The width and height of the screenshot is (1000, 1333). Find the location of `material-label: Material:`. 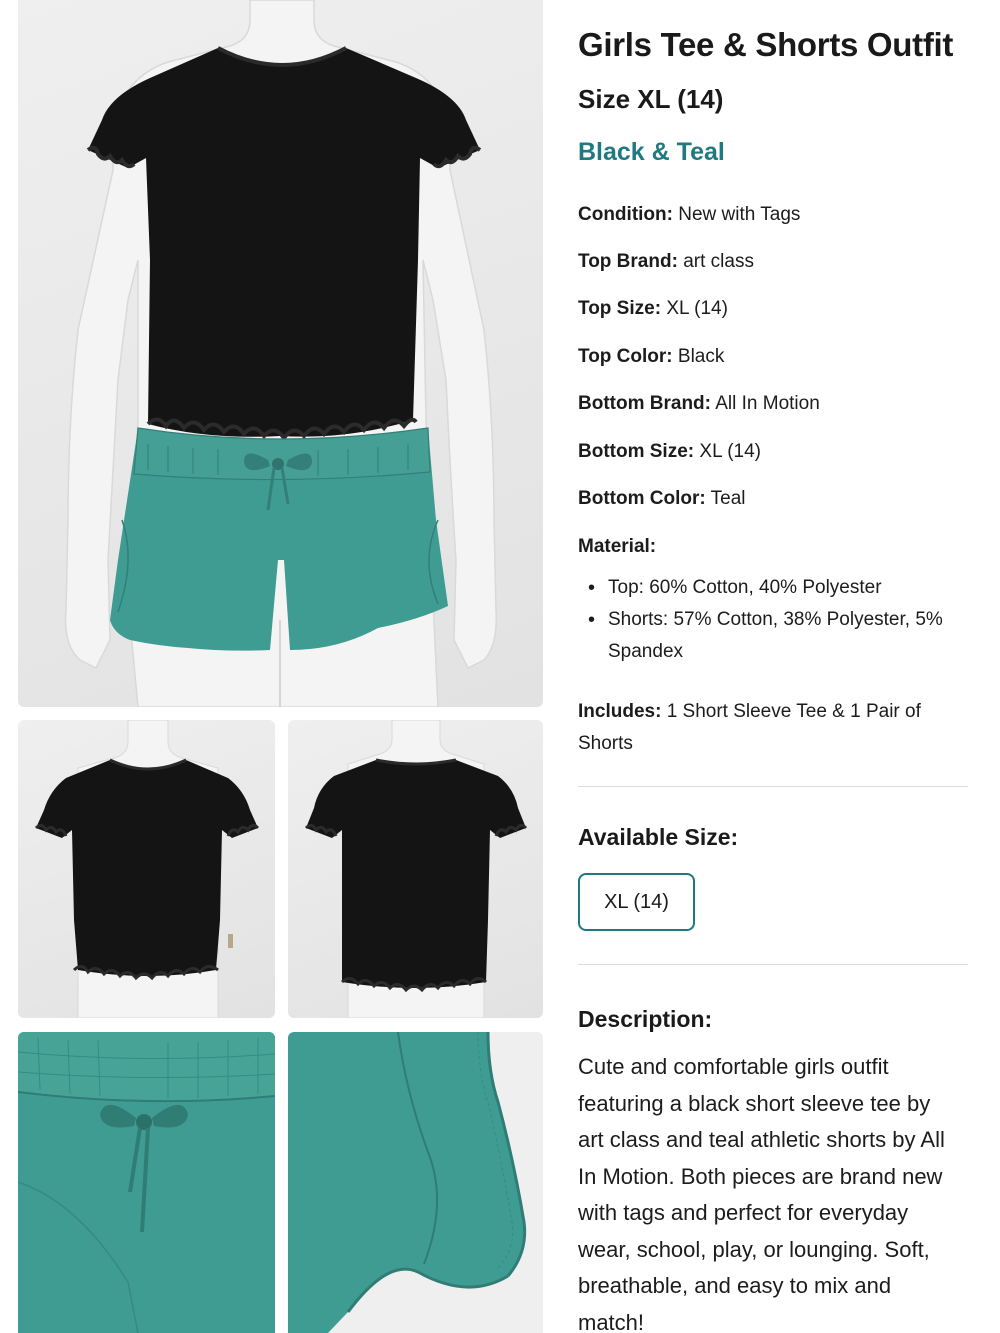

material-label: Material: is located at coordinates (617, 547).